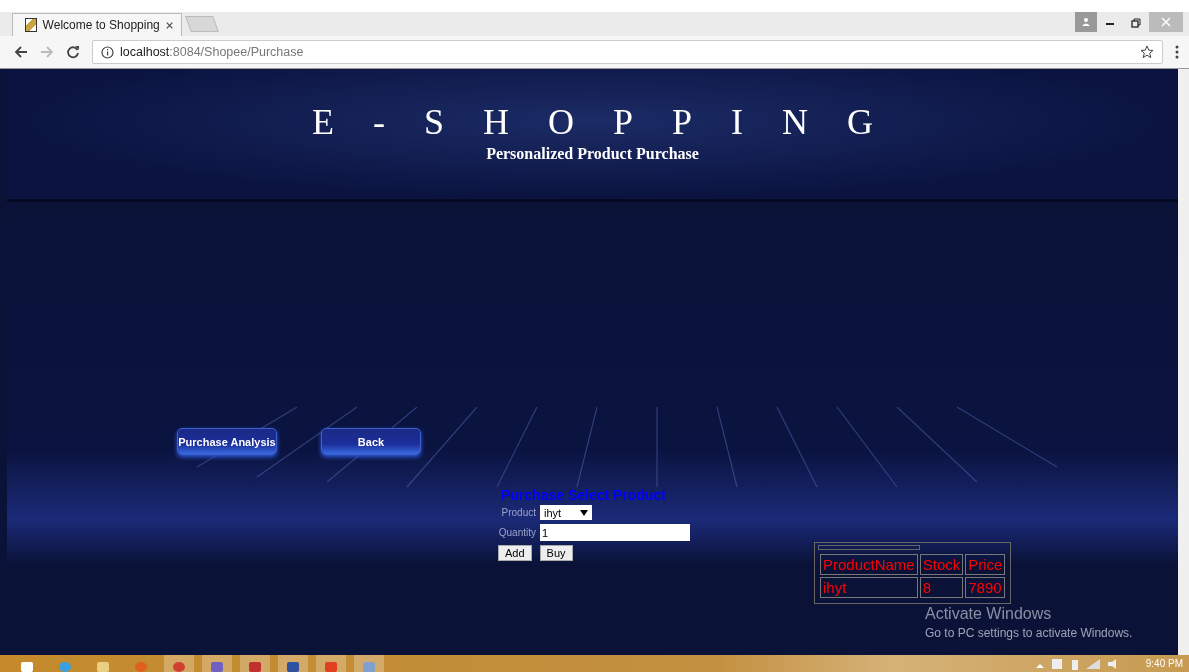  What do you see at coordinates (1164, 663) in the screenshot?
I see `clock: 9:40 PM` at bounding box center [1164, 663].